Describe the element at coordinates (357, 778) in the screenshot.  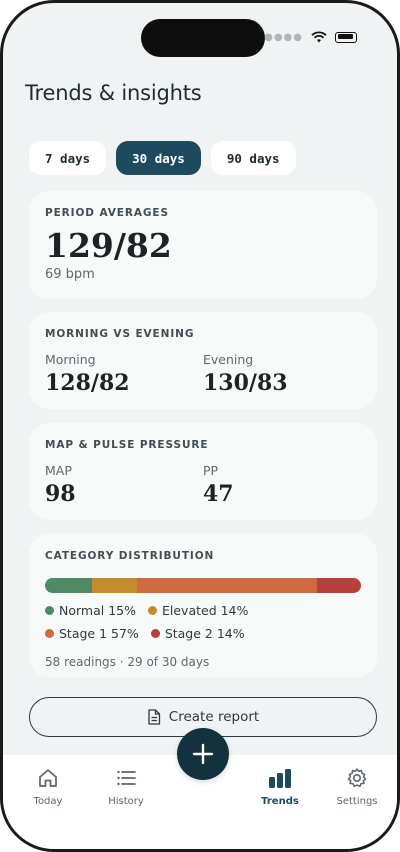
I see `gear-icon` at that location.